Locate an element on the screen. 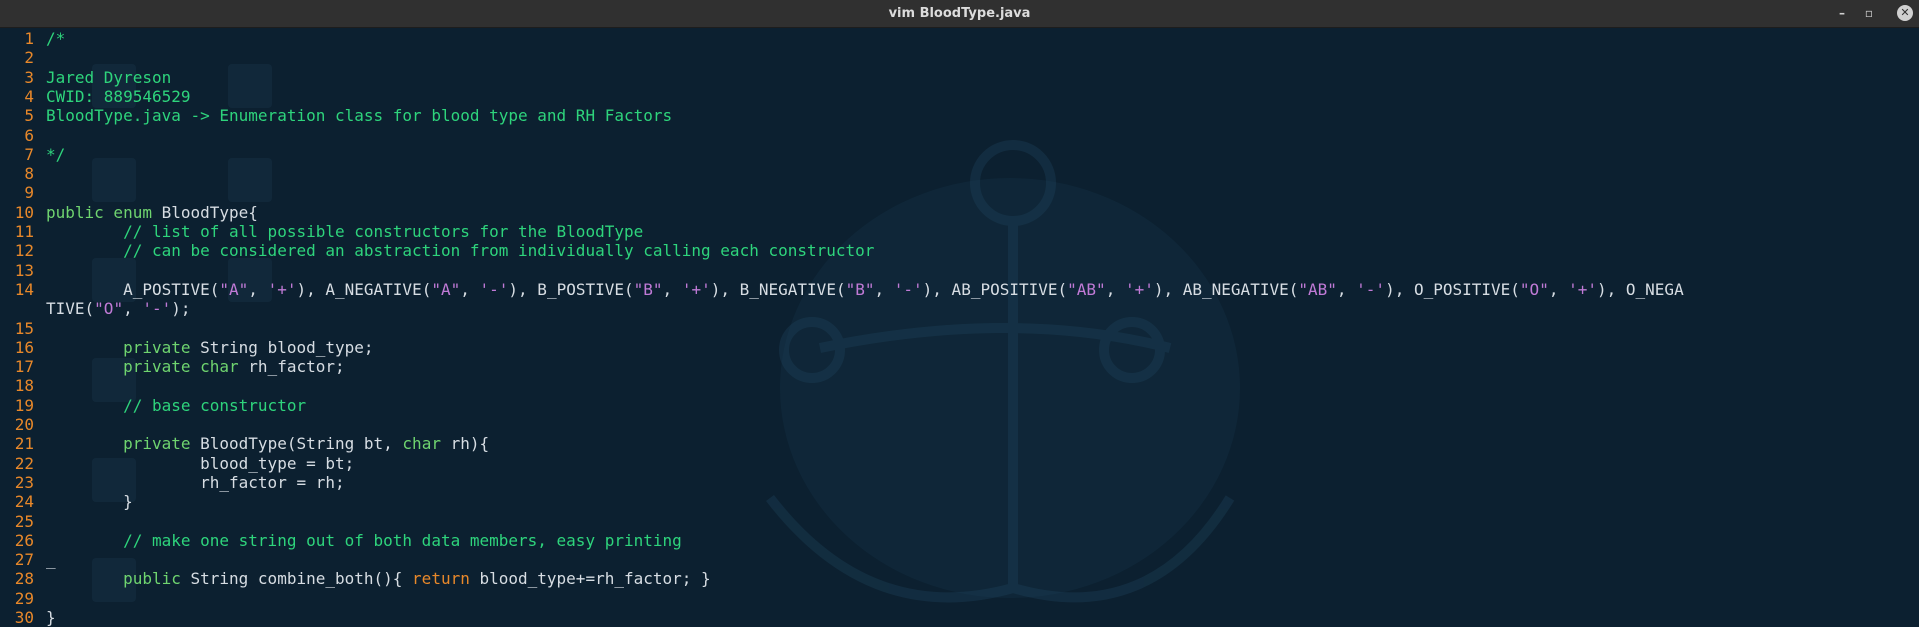 This screenshot has width=1919, height=627. code-text: private char rh_factor; is located at coordinates (195, 366).